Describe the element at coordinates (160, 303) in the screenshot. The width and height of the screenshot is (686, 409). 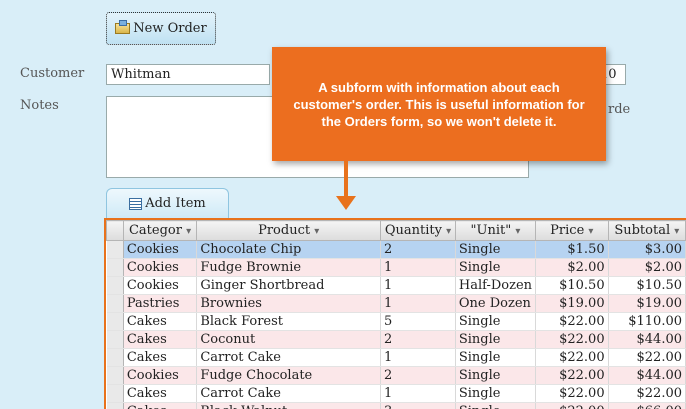
I see `cell-category: Pastries` at that location.